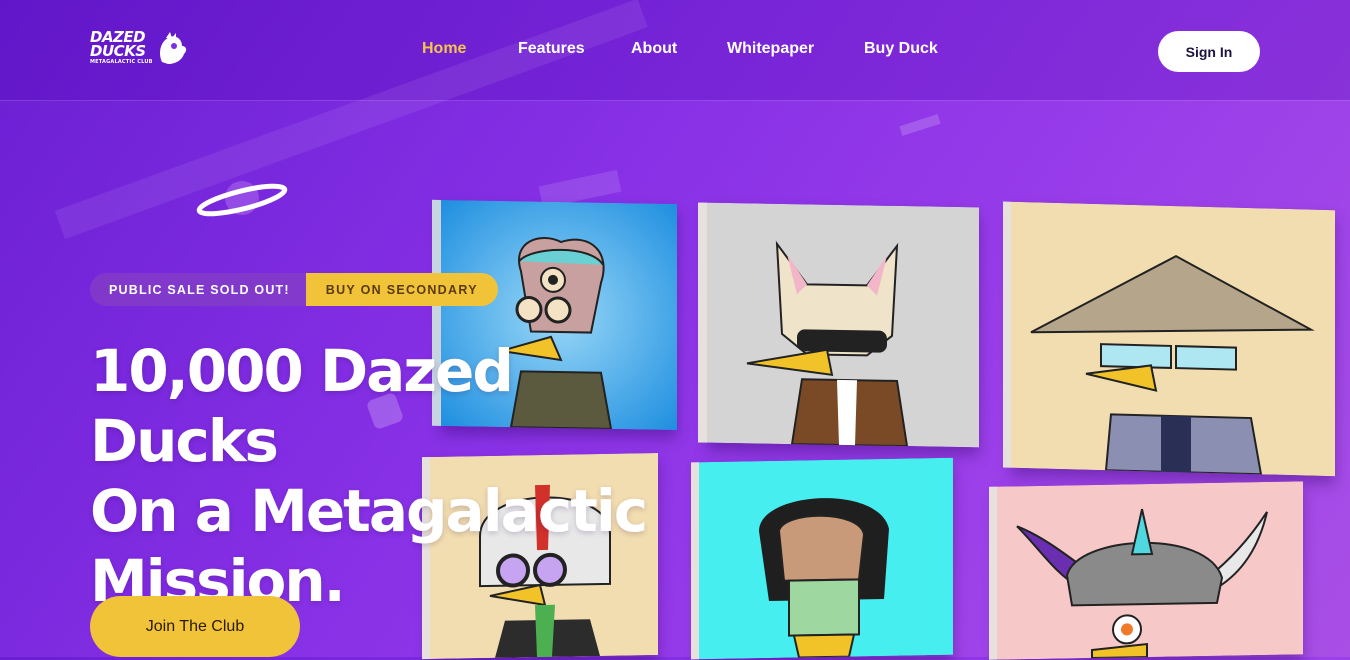  I want to click on duck-ape-image, so click(826, 558).